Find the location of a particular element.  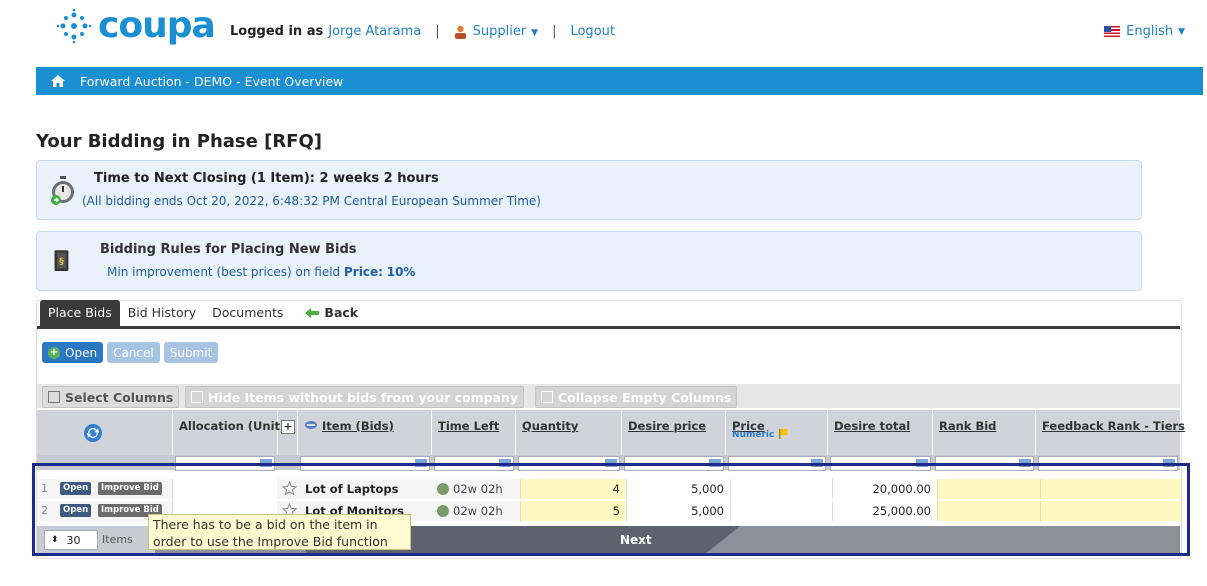

price-type-label: Numeric is located at coordinates (753, 435).